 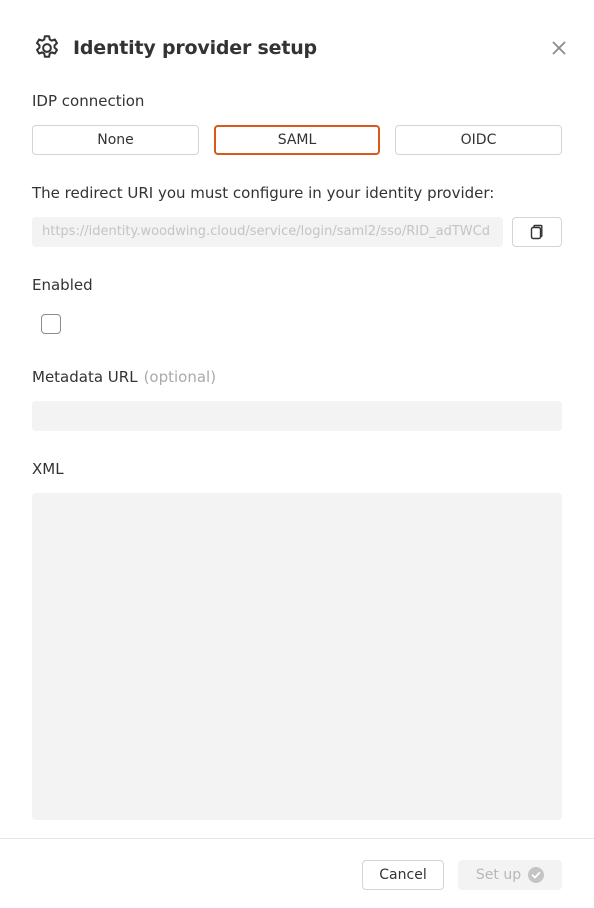 What do you see at coordinates (48, 469) in the screenshot?
I see `xml-label: XML` at bounding box center [48, 469].